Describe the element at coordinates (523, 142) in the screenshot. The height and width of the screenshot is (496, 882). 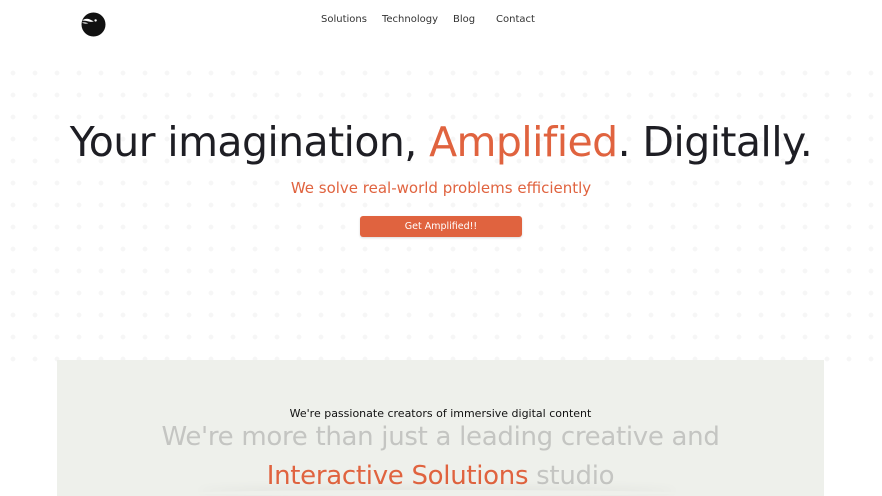
I see `hero-title-accent: Amplified` at that location.